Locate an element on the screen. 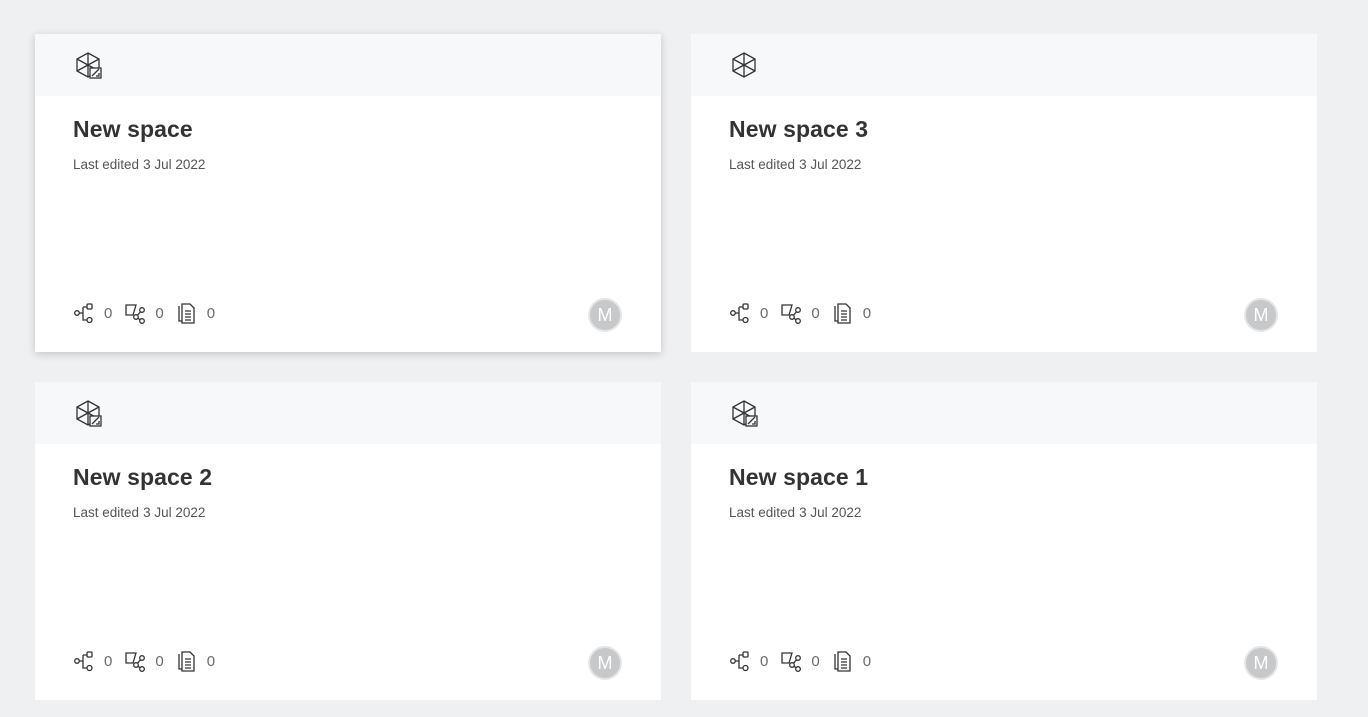 The height and width of the screenshot is (717, 1368). space-cube-icon is located at coordinates (744, 65).